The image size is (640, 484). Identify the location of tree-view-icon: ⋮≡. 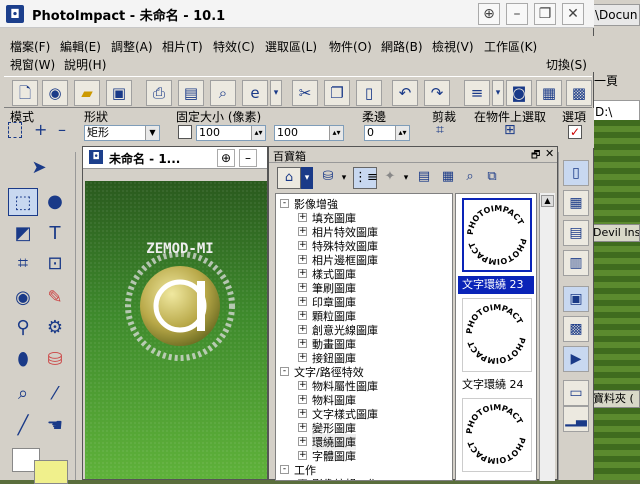
(365, 178).